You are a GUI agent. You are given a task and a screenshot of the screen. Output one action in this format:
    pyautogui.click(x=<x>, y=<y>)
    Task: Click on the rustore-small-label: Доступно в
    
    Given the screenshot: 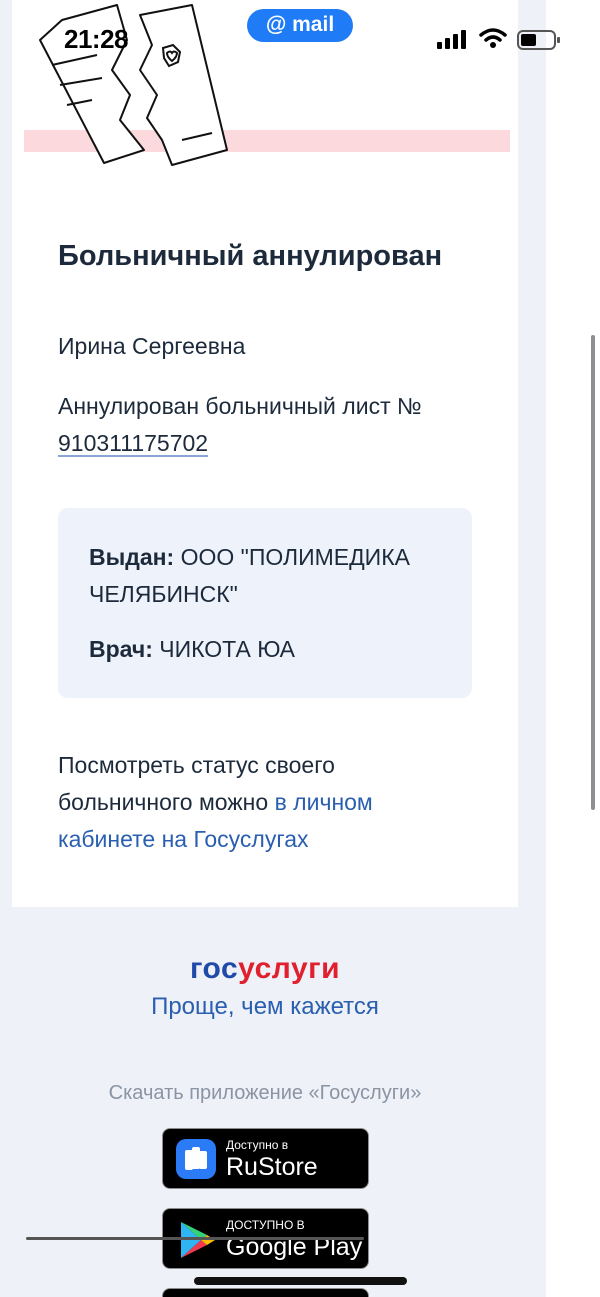 What is the action you would take?
    pyautogui.click(x=257, y=1145)
    